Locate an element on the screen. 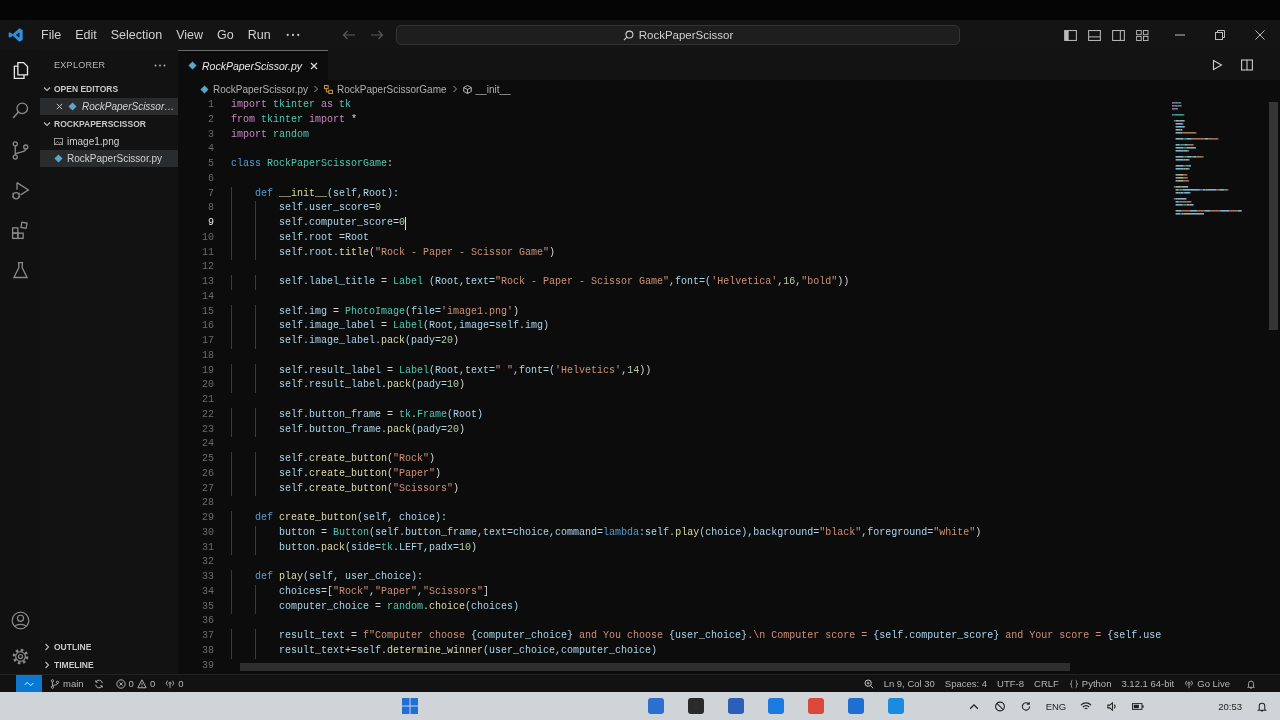 The width and height of the screenshot is (1280, 720). antenna-icon is located at coordinates (170, 683).